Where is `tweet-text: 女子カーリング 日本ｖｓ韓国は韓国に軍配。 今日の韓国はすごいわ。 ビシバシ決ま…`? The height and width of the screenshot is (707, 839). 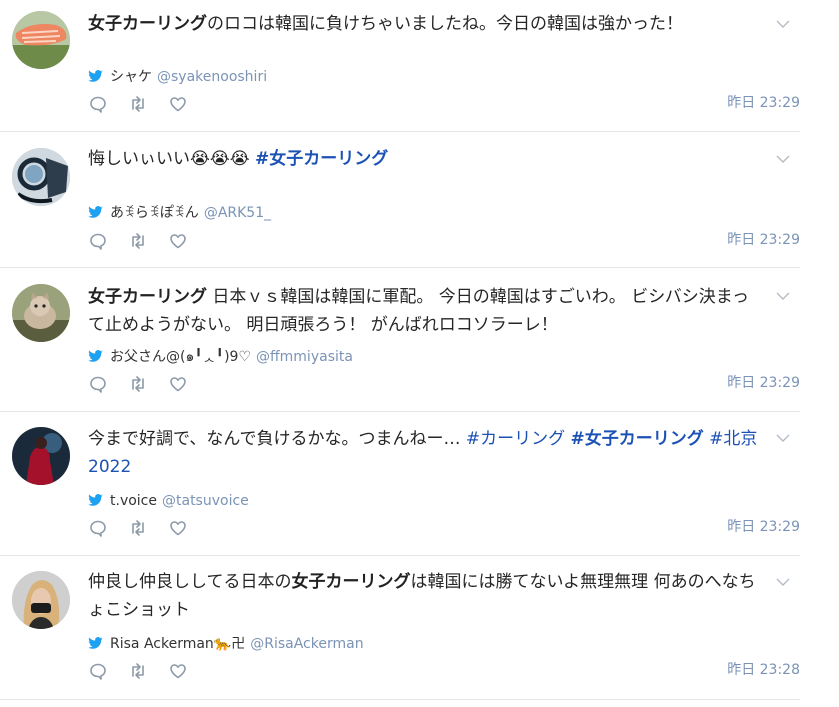
tweet-text: 女子カーリング 日本ｖｓ韓国は韓国に軍配。 今日の韓国はすごいわ。 ビシバシ決ま… is located at coordinates (424, 311).